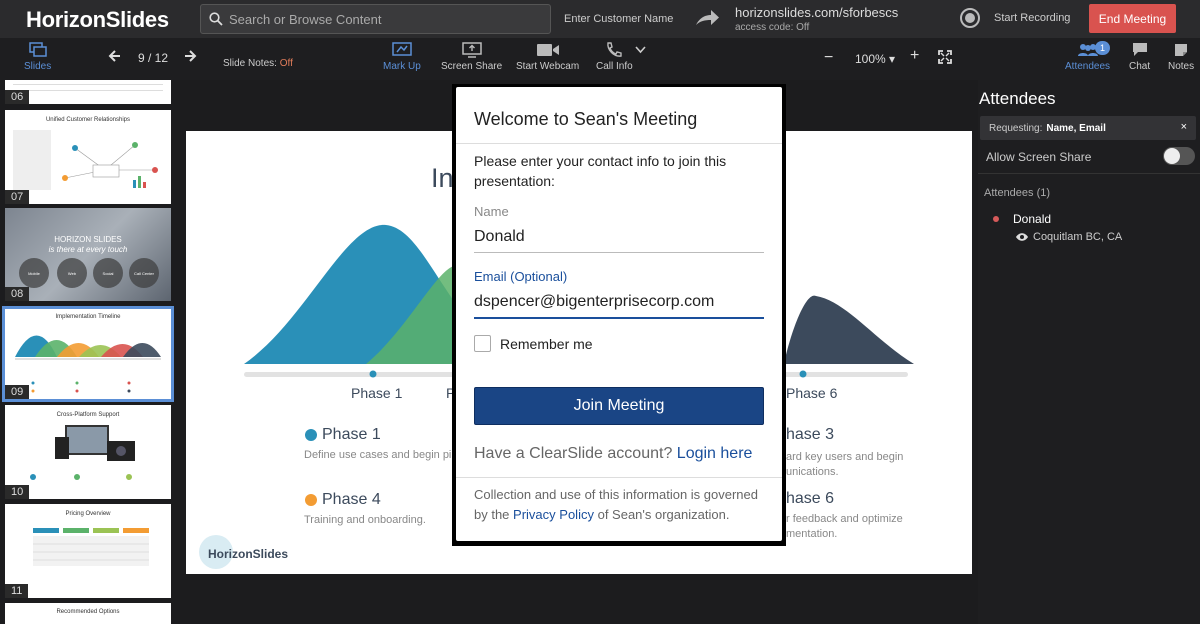  I want to click on attendees-label: Attendees, so click(1088, 66).